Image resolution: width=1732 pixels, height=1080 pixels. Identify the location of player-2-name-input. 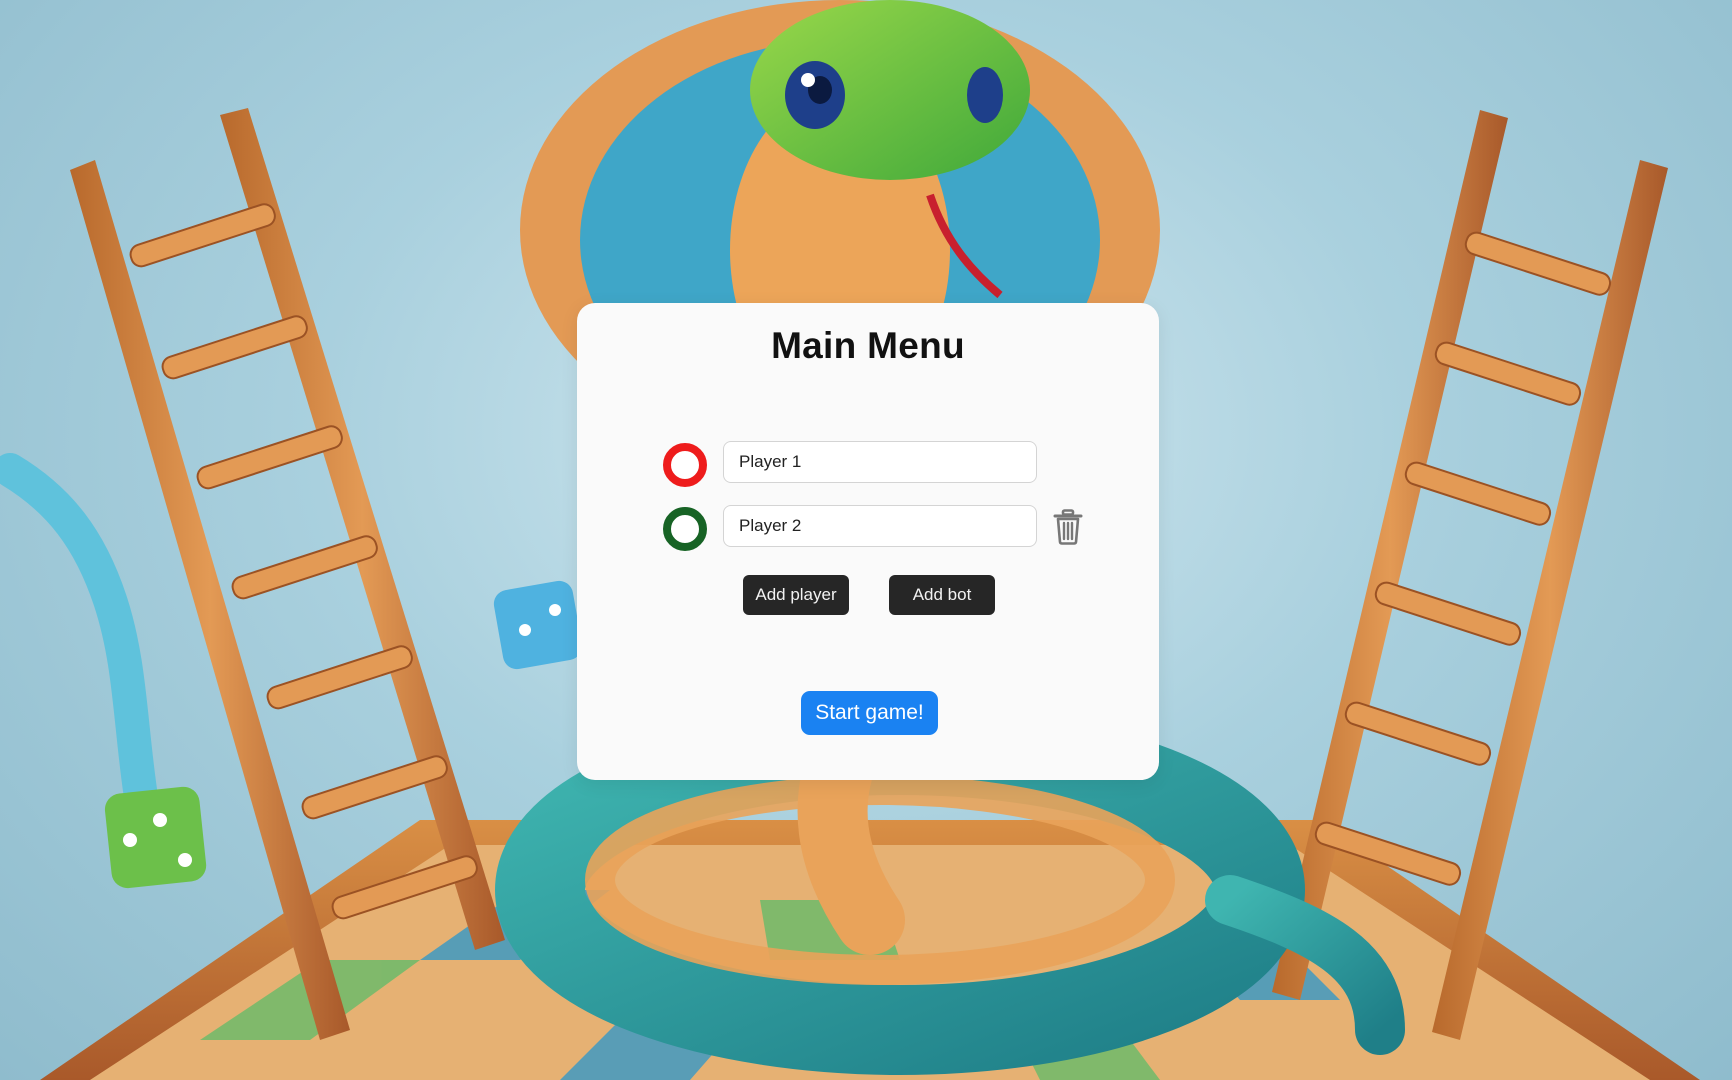
(880, 526).